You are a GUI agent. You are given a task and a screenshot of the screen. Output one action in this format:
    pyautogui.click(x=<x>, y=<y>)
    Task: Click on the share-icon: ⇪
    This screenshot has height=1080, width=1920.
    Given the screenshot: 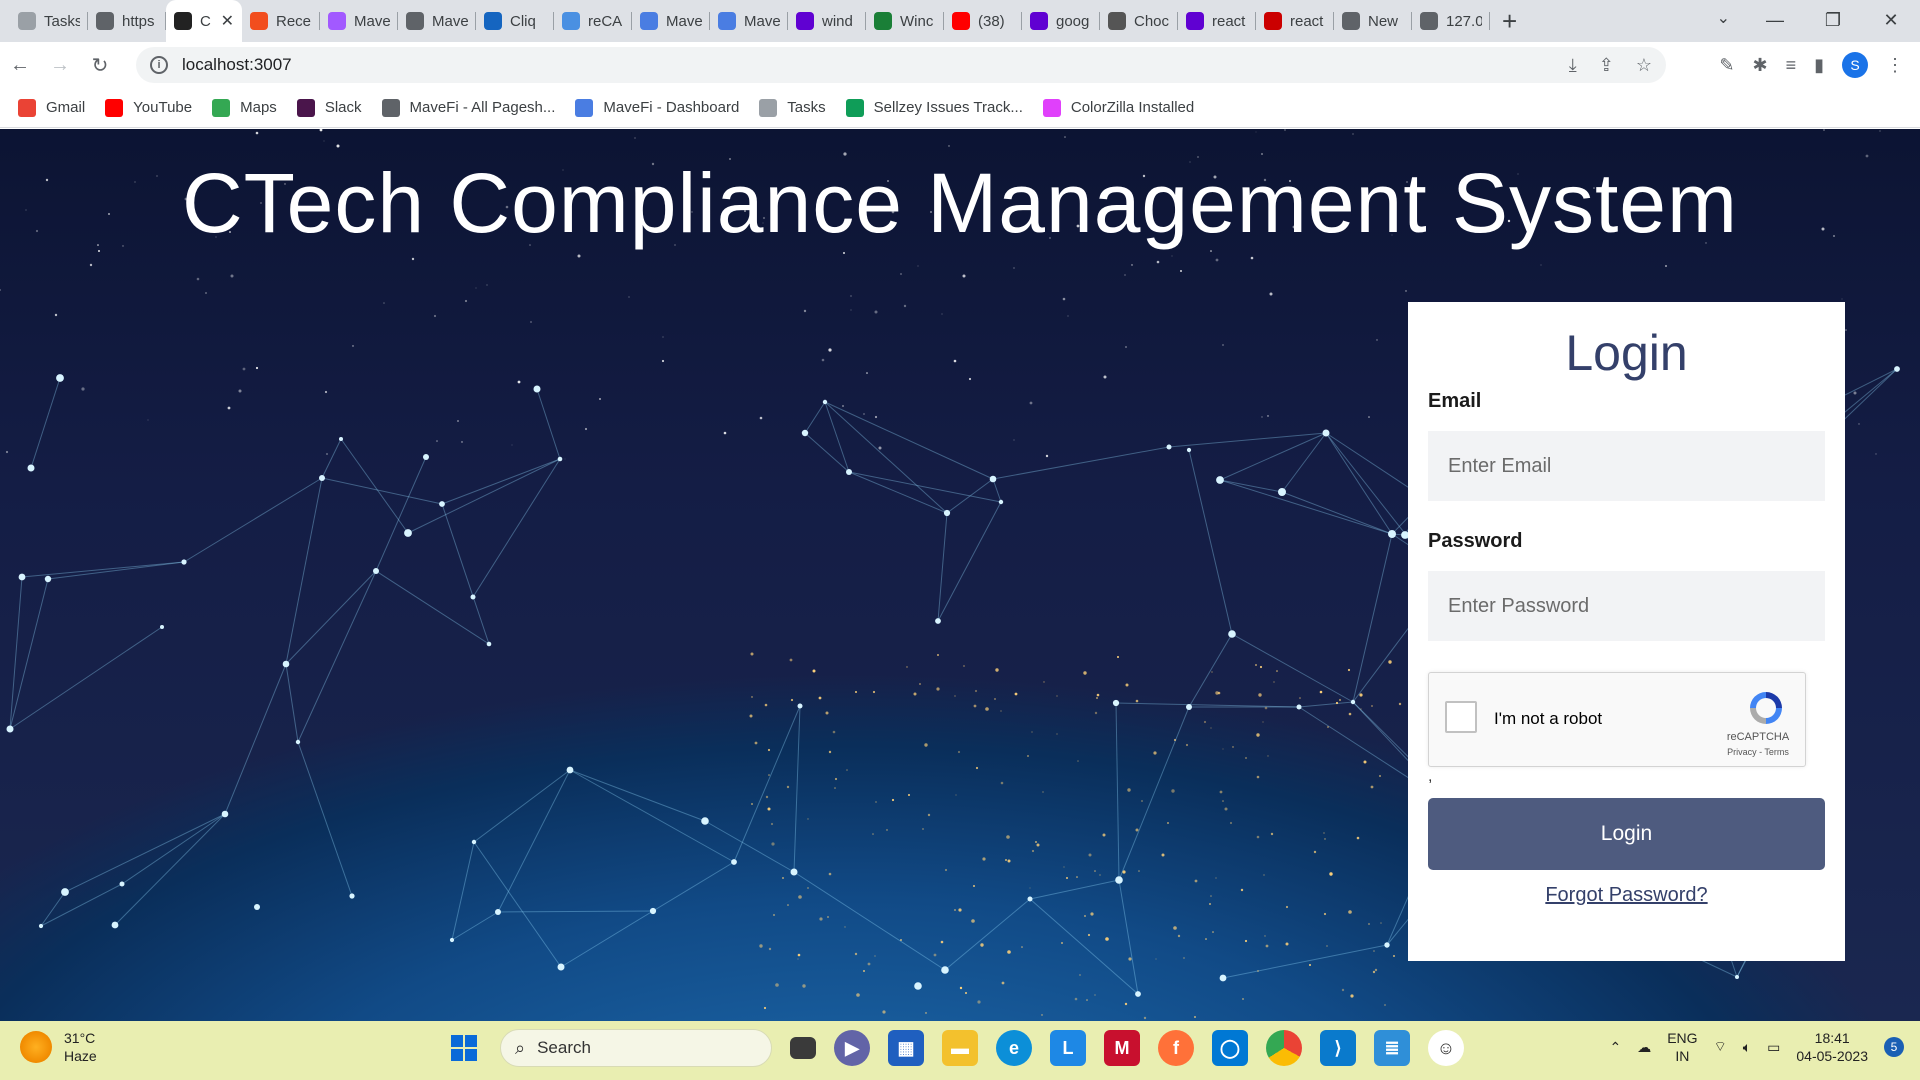 What is the action you would take?
    pyautogui.click(x=1606, y=65)
    